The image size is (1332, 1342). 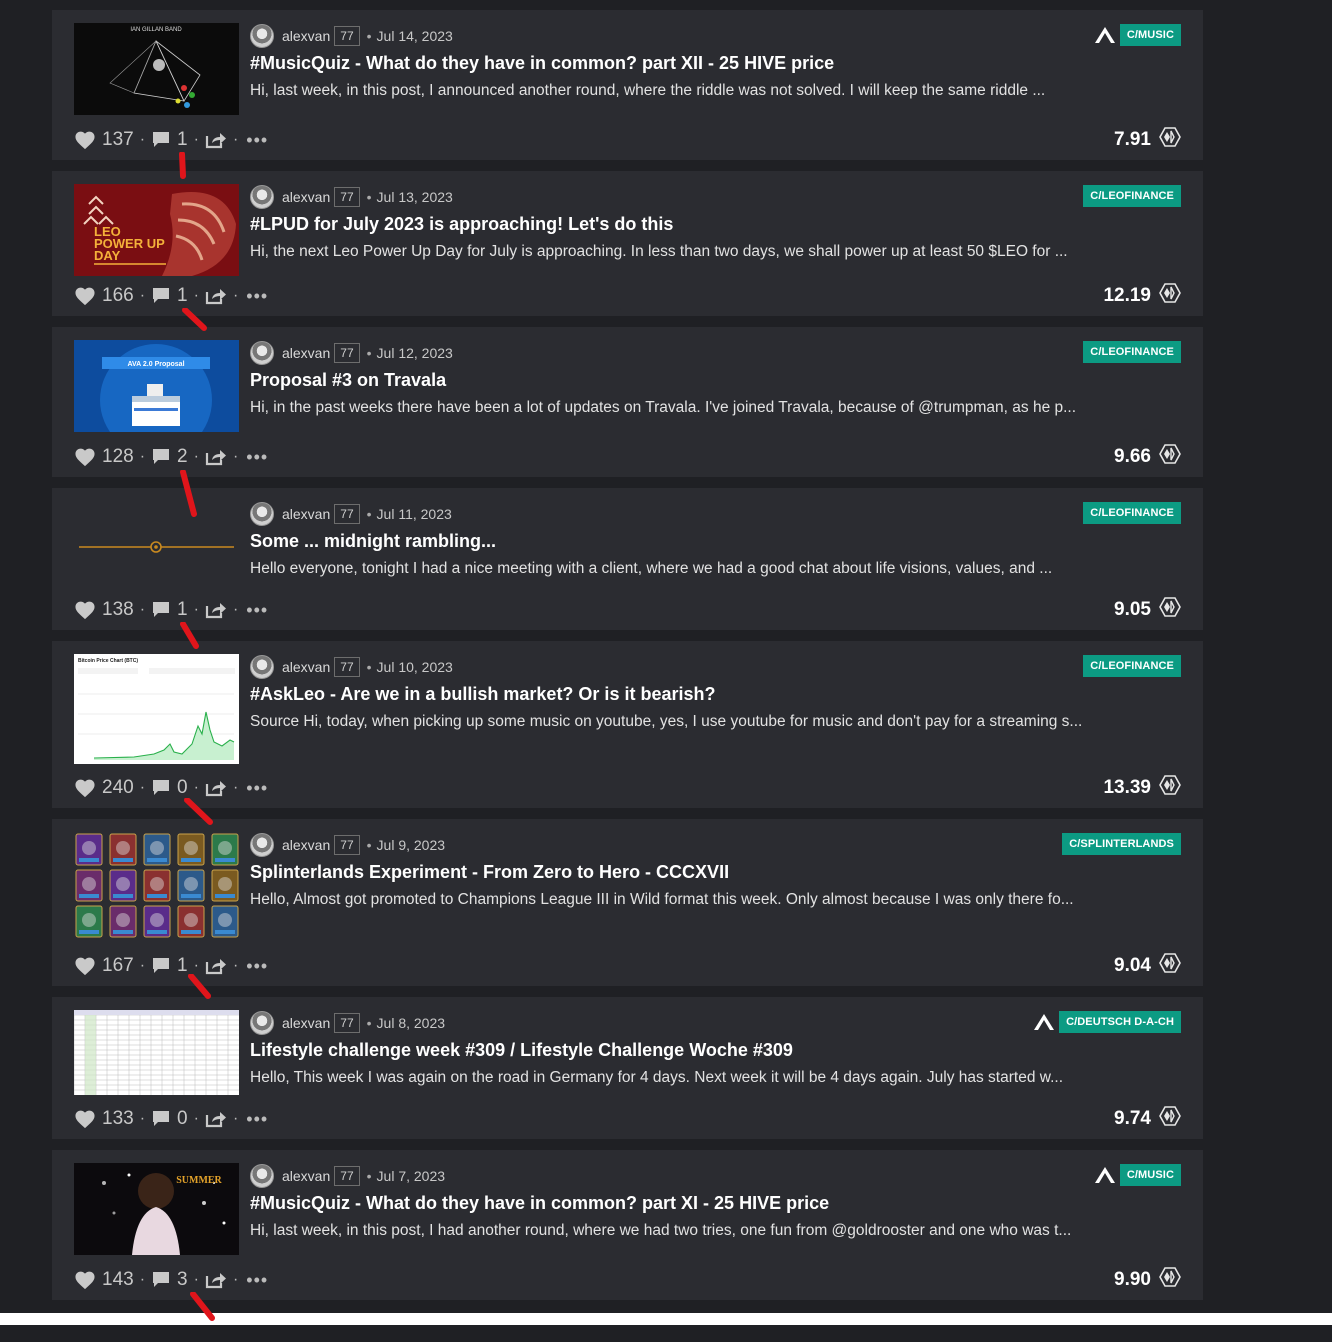 I want to click on post-thumbnail: IAN GILLAN BAND, so click(x=156, y=69).